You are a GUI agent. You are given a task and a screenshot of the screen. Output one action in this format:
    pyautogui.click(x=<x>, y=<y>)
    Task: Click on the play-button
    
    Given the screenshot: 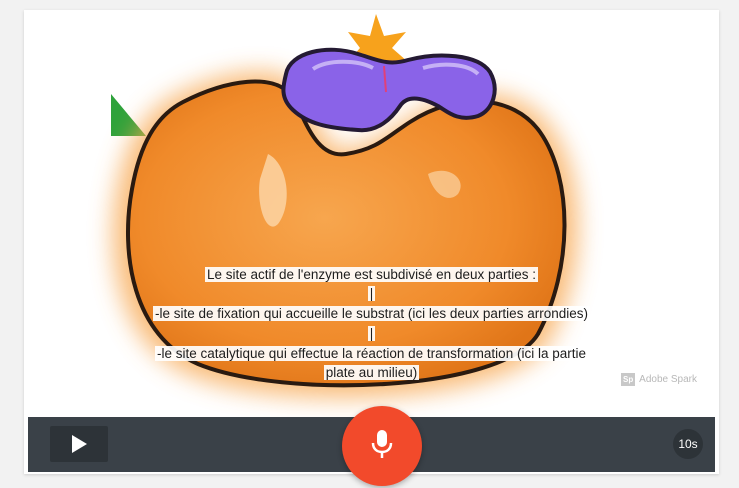 What is the action you would take?
    pyautogui.click(x=79, y=444)
    